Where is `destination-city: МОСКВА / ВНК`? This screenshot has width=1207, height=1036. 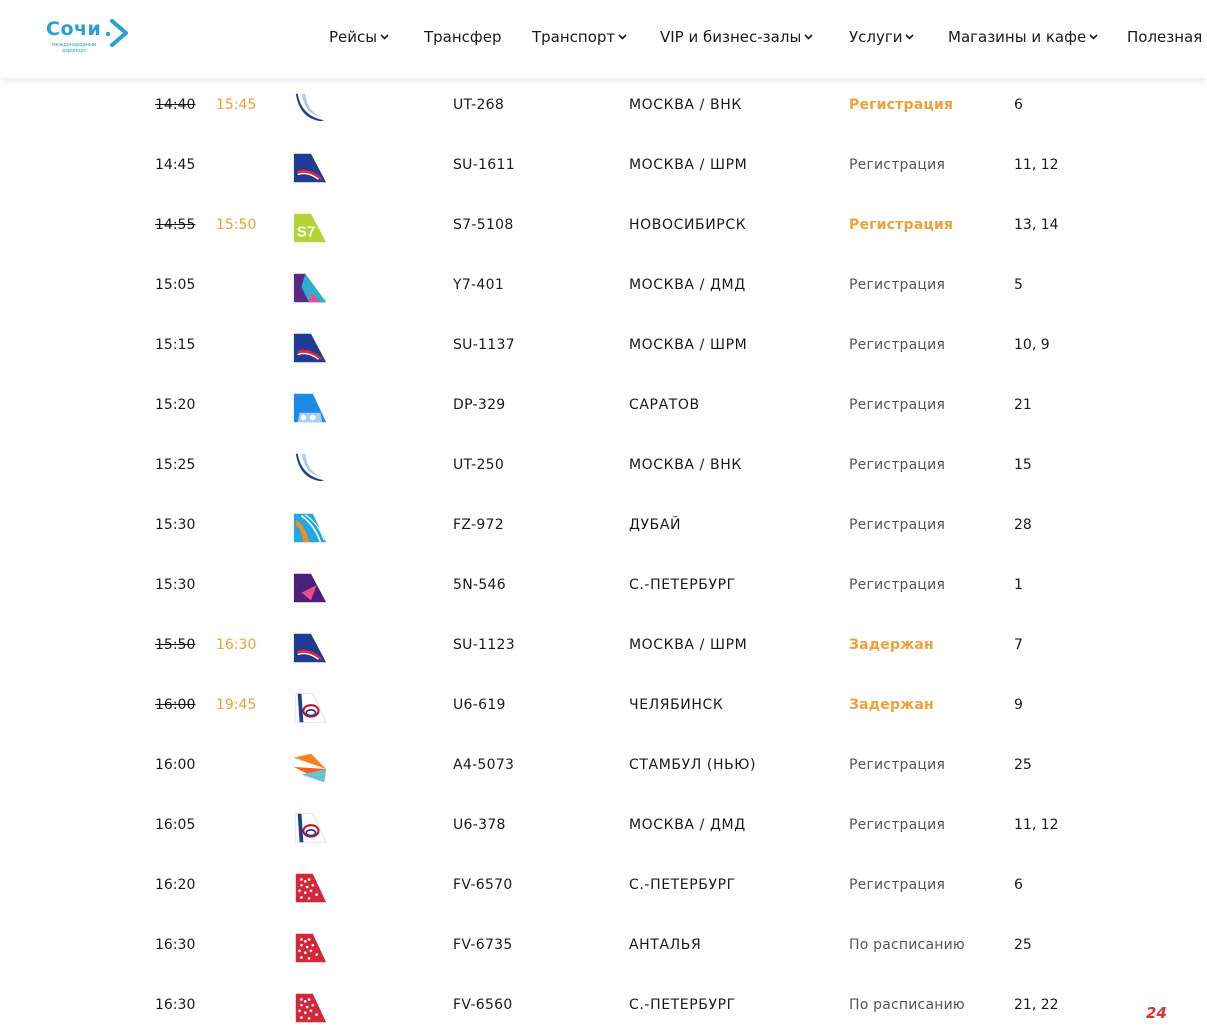
destination-city: МОСКВА / ВНК is located at coordinates (685, 465).